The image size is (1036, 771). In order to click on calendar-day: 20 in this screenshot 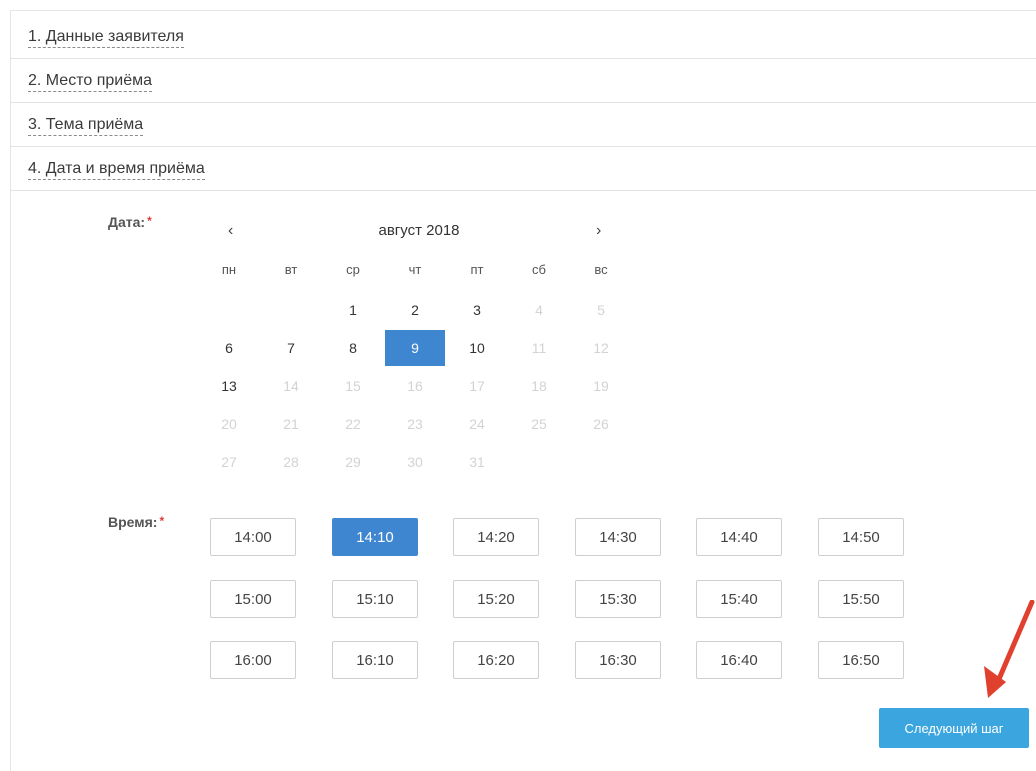, I will do `click(229, 424)`.